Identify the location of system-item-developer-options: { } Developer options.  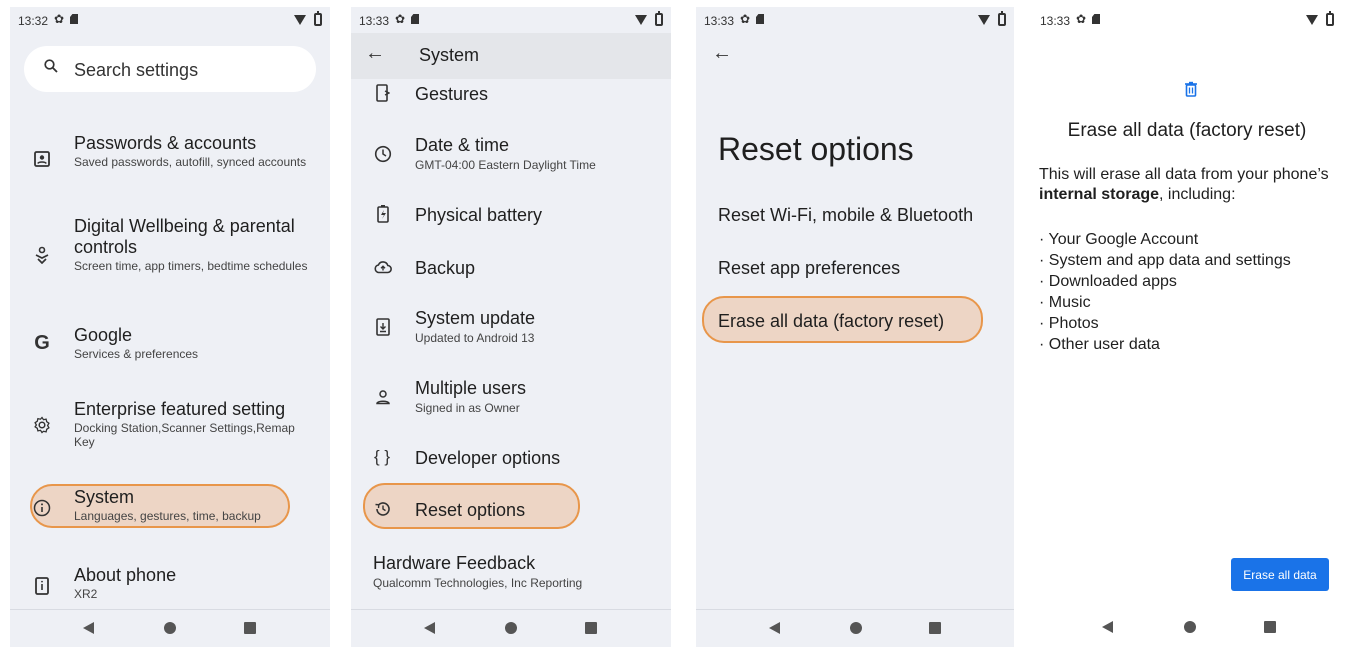
(511, 458).